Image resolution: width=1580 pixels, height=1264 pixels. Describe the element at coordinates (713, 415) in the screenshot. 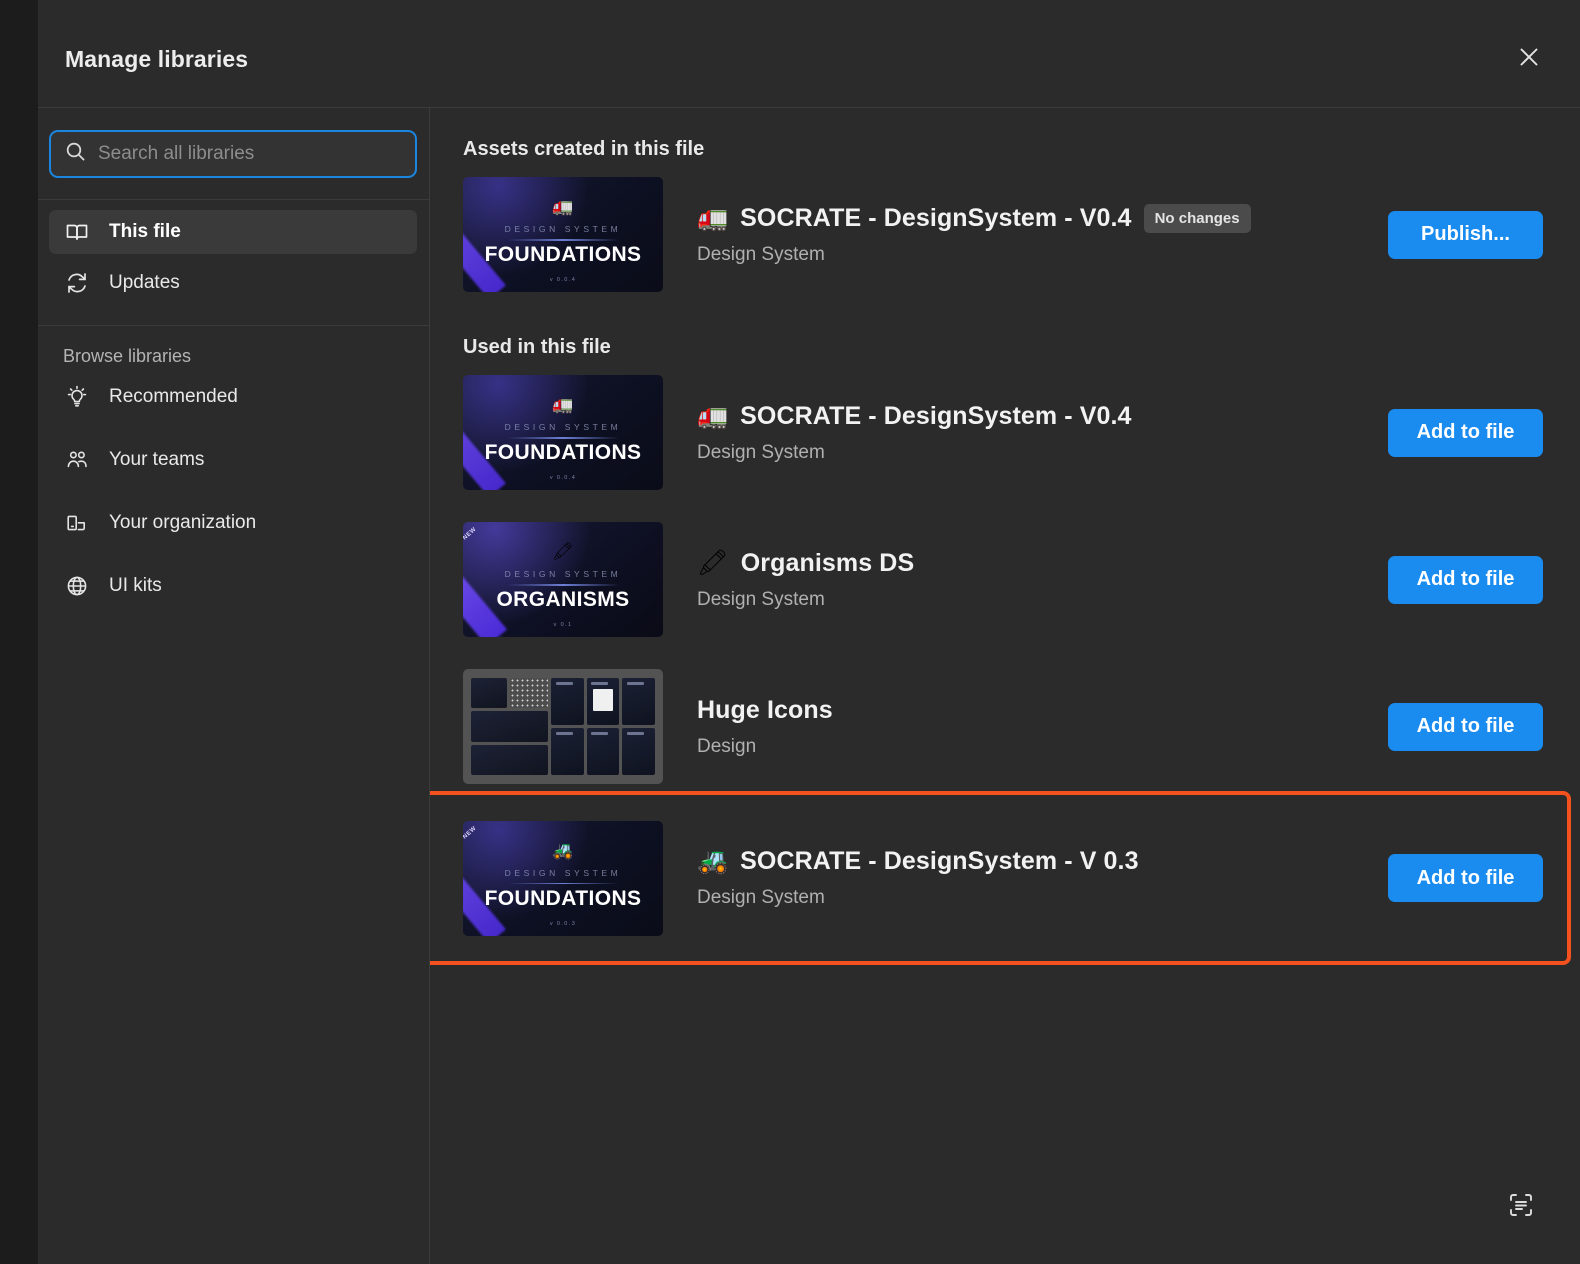

I see `truck-emoji-icon: 🚛` at that location.